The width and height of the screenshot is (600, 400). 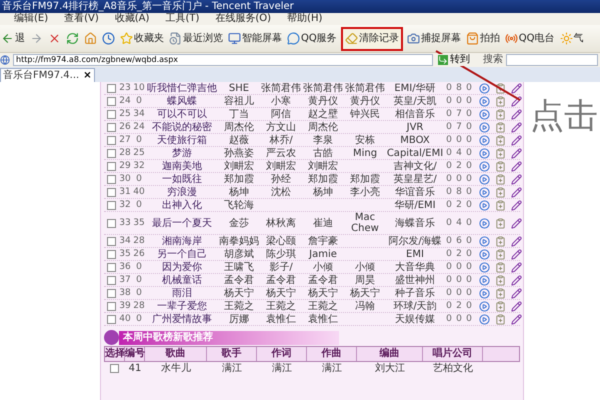 What do you see at coordinates (371, 38) in the screenshot?
I see `toolbar-button: 清除记录` at bounding box center [371, 38].